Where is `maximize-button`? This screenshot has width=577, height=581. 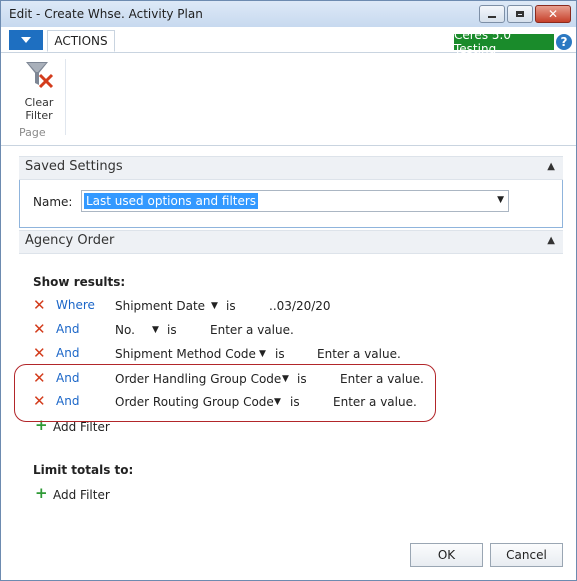
maximize-button is located at coordinates (520, 14).